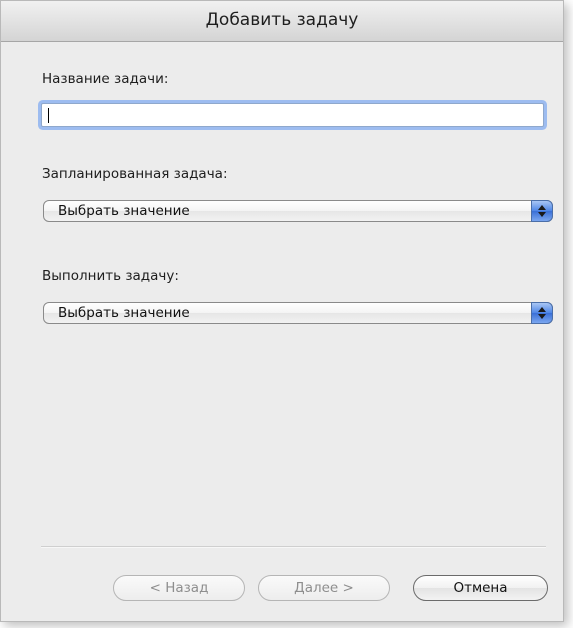 Image resolution: width=573 pixels, height=628 pixels. What do you see at coordinates (179, 588) in the screenshot?
I see `back-button: < Назад` at bounding box center [179, 588].